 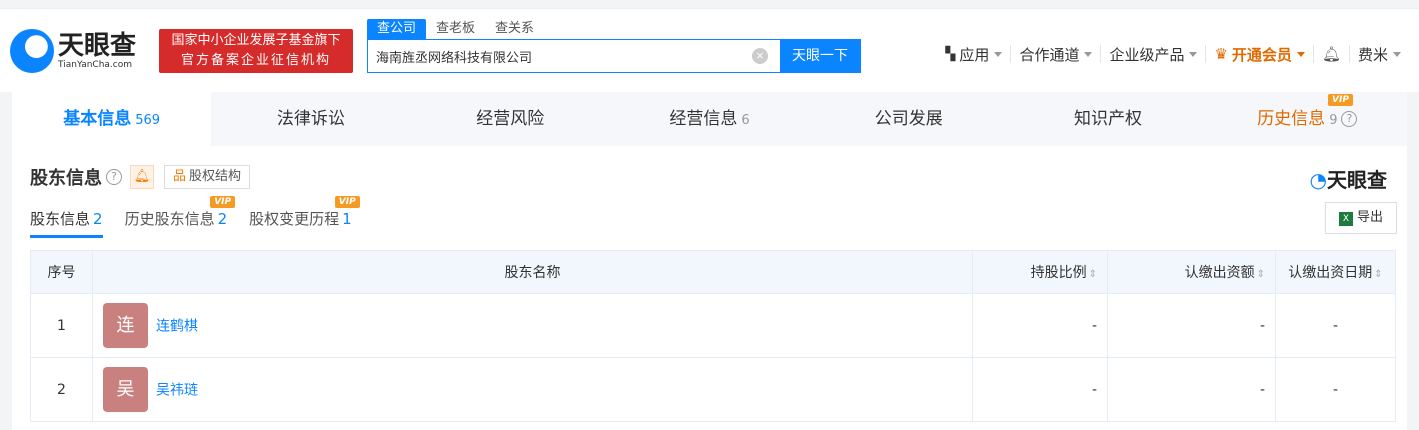 I want to click on subtab-history-shareholders: VIP 历史股东信息 2, so click(x=180, y=217).